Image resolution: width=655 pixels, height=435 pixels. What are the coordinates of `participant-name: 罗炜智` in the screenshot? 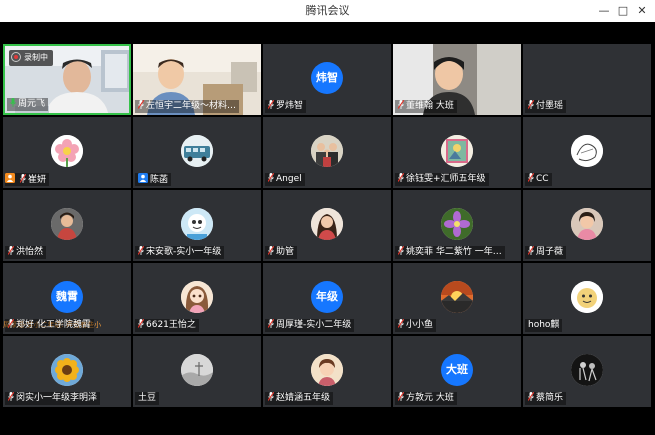 It's located at (290, 106).